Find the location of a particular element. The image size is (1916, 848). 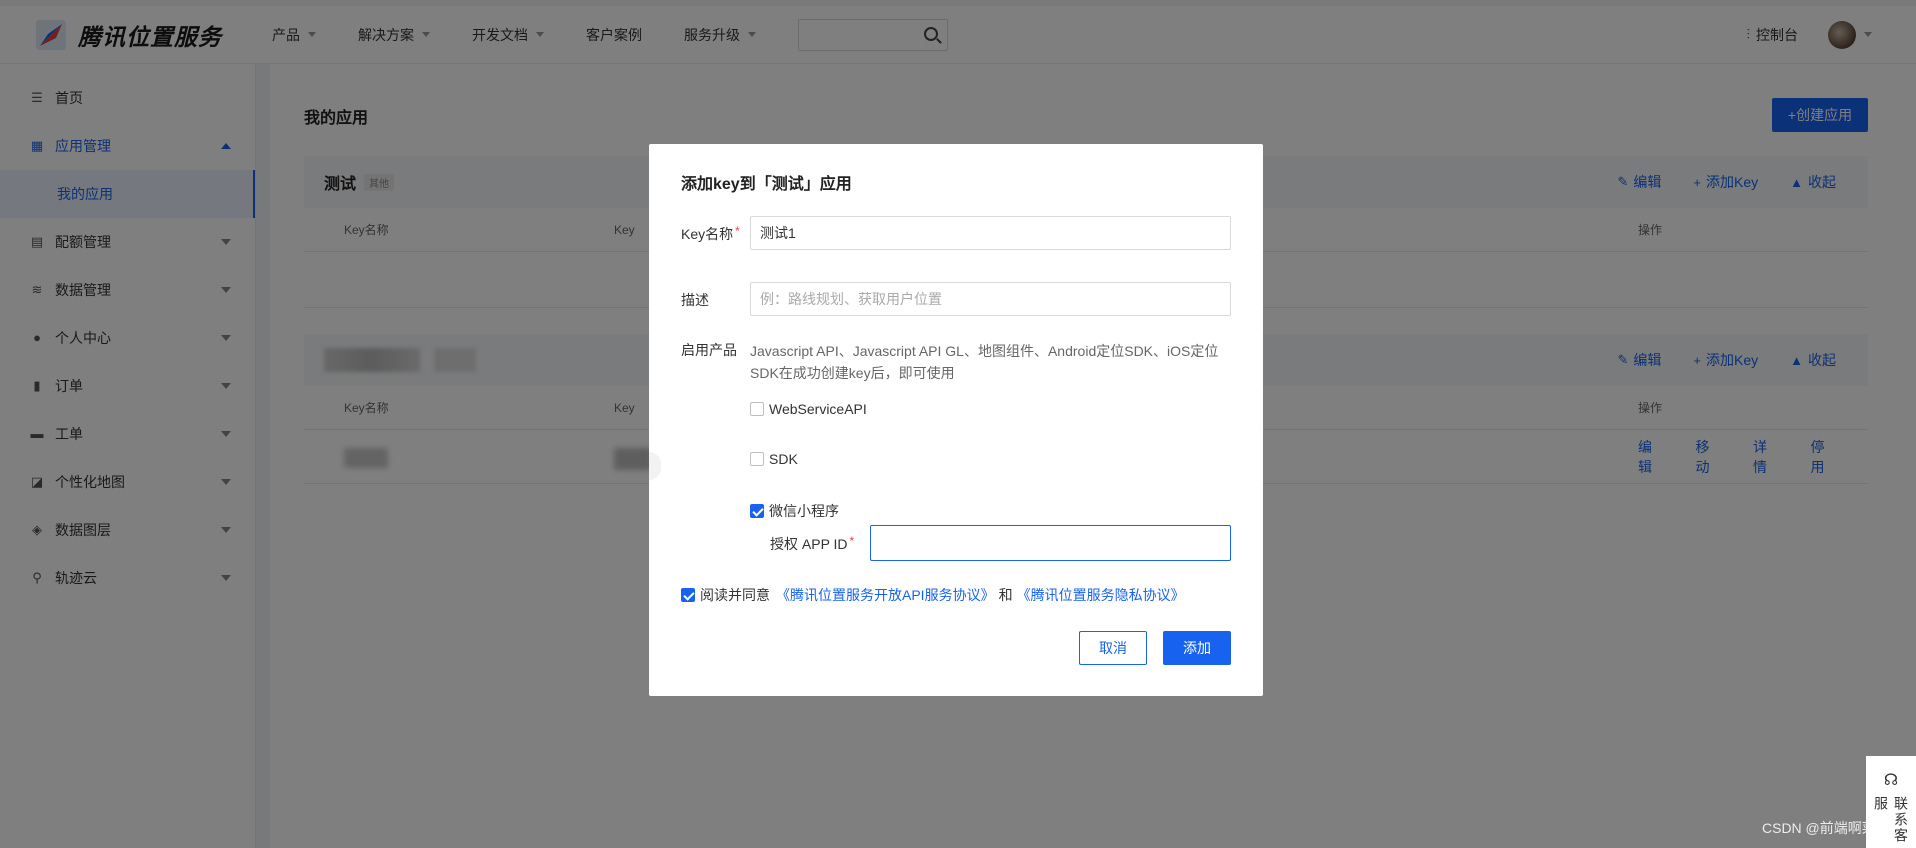

headset-icon: ☊ is located at coordinates (1891, 780).